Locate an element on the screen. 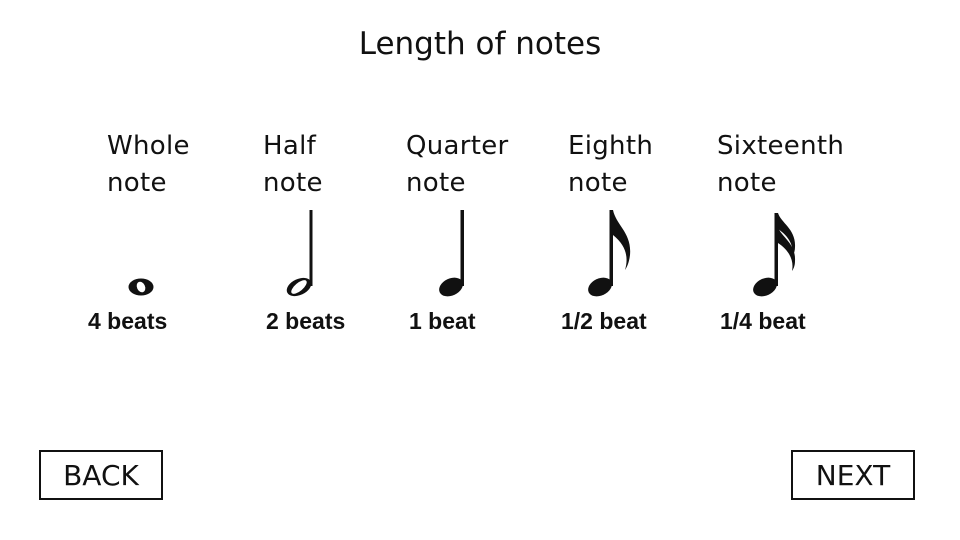  note-beats: 2 beats is located at coordinates (306, 321).